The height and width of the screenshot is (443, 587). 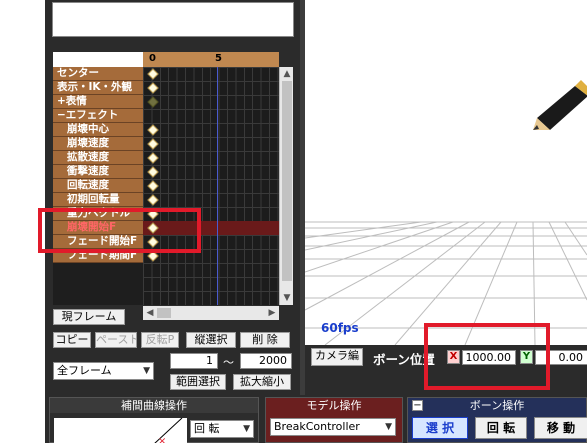 I want to click on range-select-button: 範囲選択, so click(x=198, y=382).